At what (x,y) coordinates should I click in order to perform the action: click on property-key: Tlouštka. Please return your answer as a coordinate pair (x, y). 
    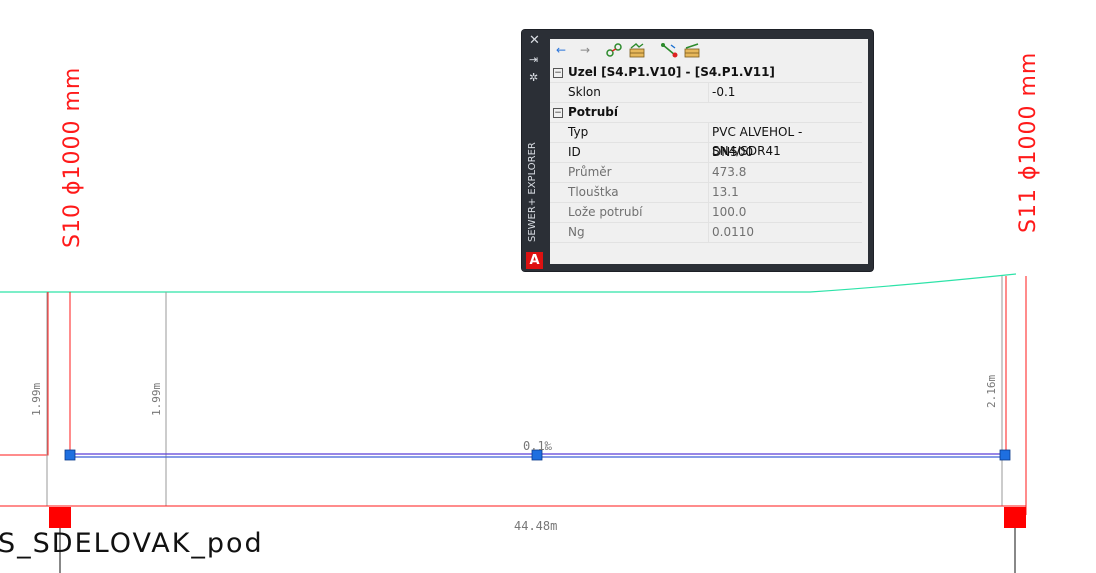
    Looking at the image, I should click on (593, 192).